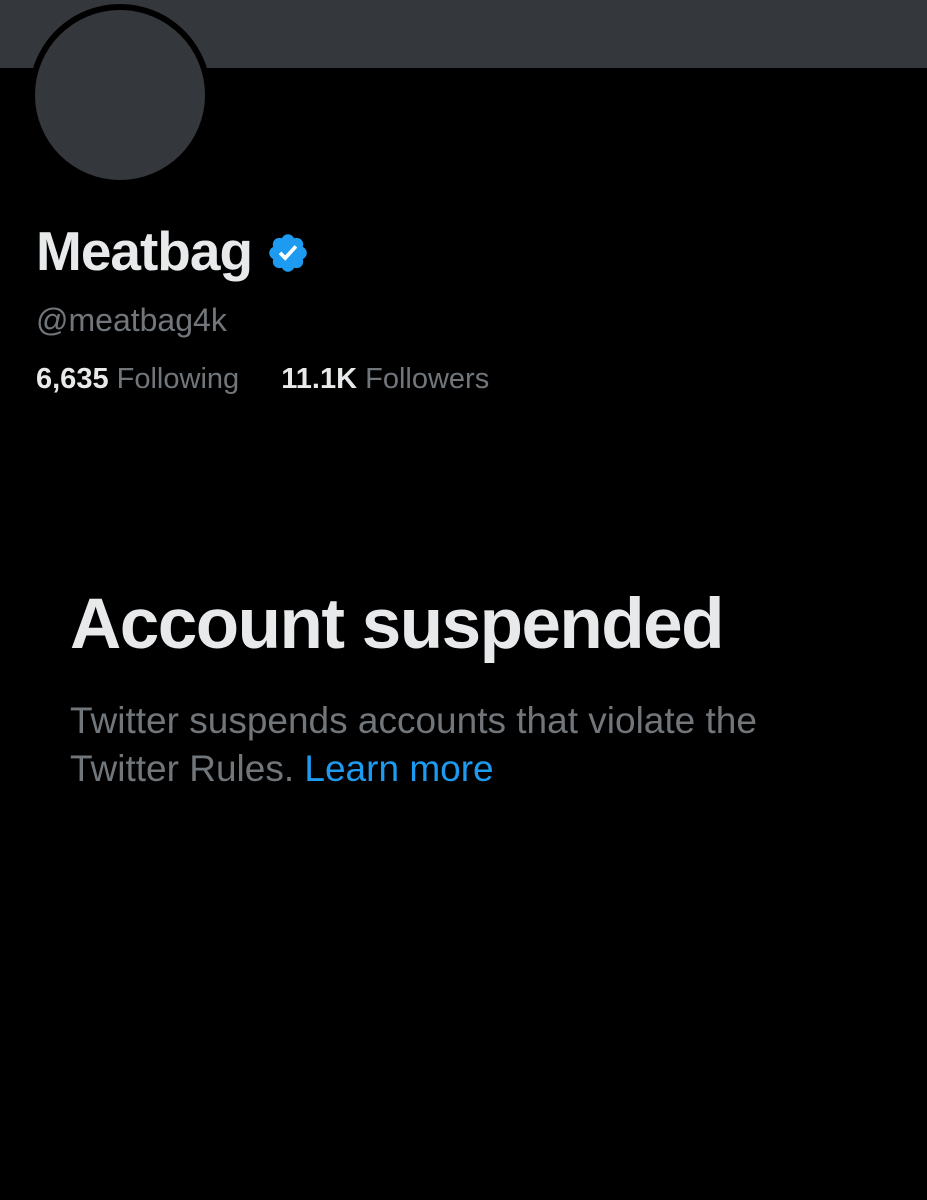 The height and width of the screenshot is (1200, 927). What do you see at coordinates (144, 251) in the screenshot?
I see `display-name: Meatbag` at bounding box center [144, 251].